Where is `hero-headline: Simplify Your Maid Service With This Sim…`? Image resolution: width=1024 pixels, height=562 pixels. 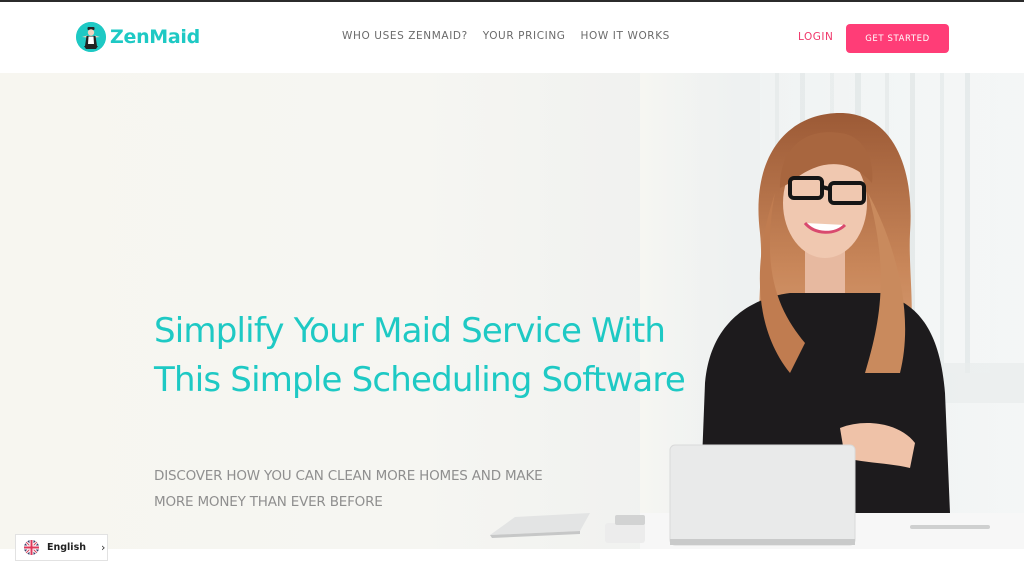
hero-headline: Simplify Your Maid Service With This Sim… is located at coordinates (420, 355).